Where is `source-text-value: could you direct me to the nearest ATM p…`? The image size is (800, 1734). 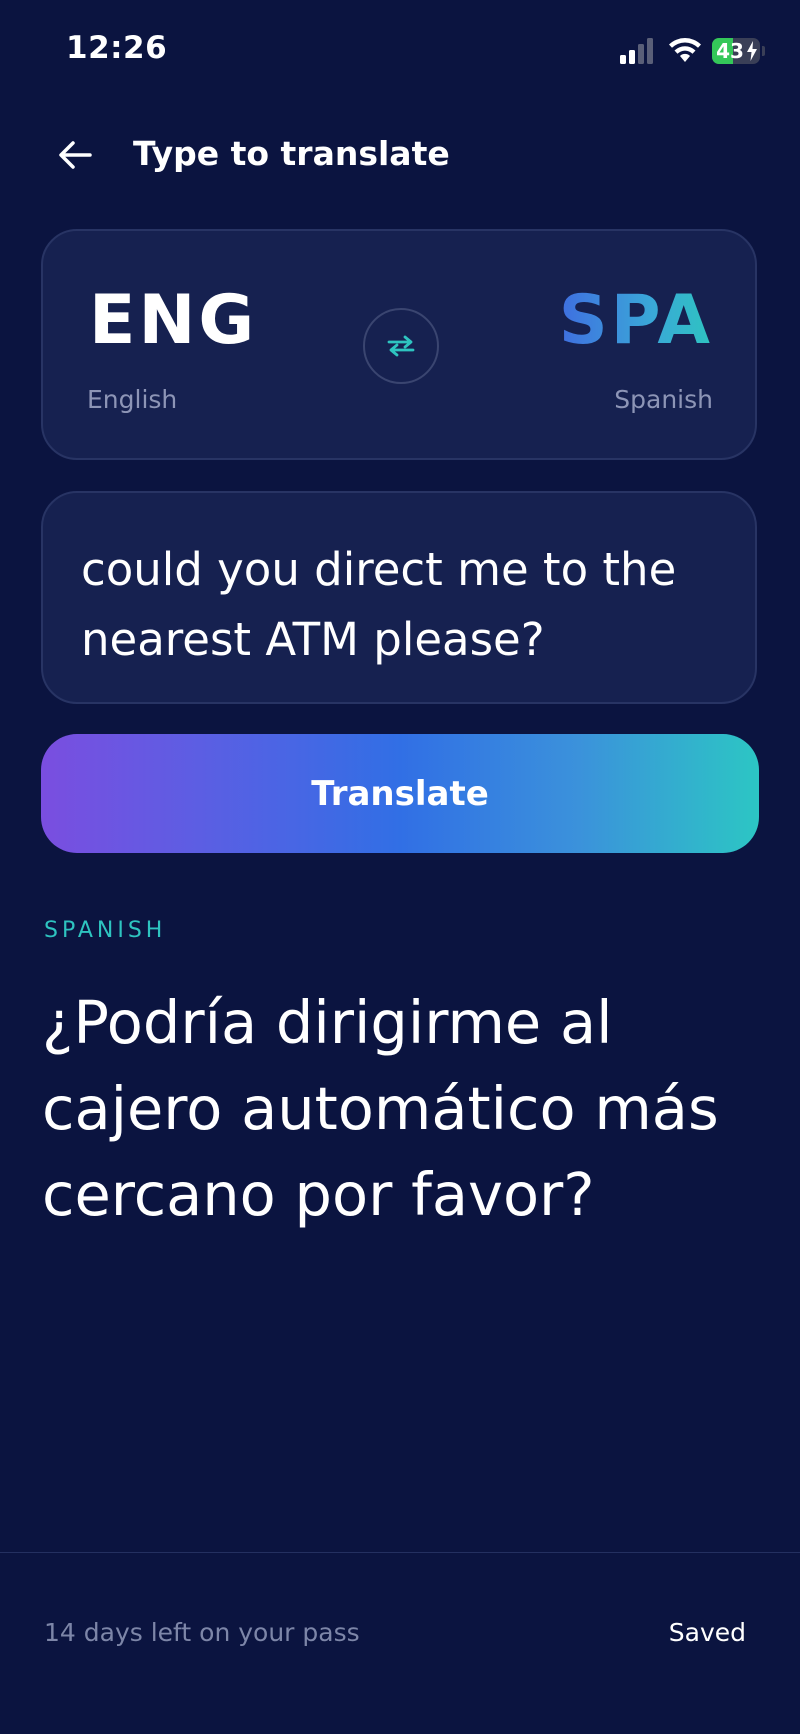
source-text-value: could you direct me to the nearest ATM p… is located at coordinates (401, 605).